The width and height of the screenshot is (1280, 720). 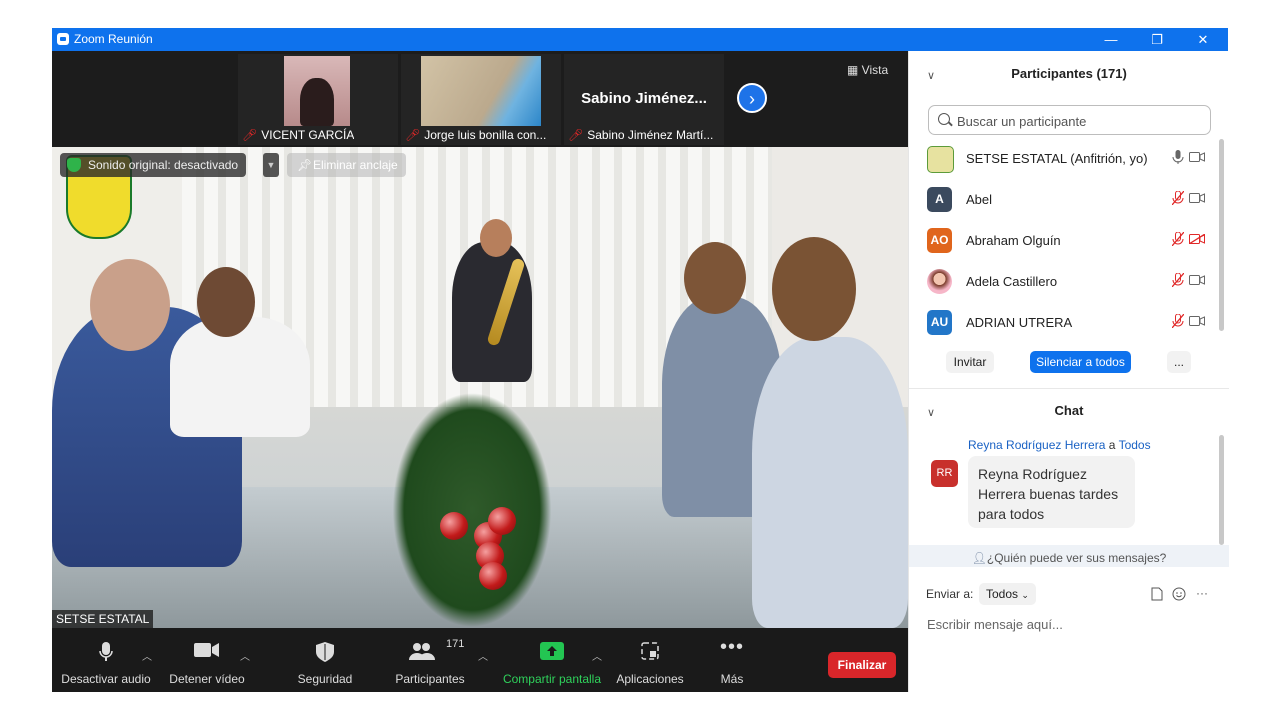 I want to click on avatar: AO, so click(x=939, y=240).